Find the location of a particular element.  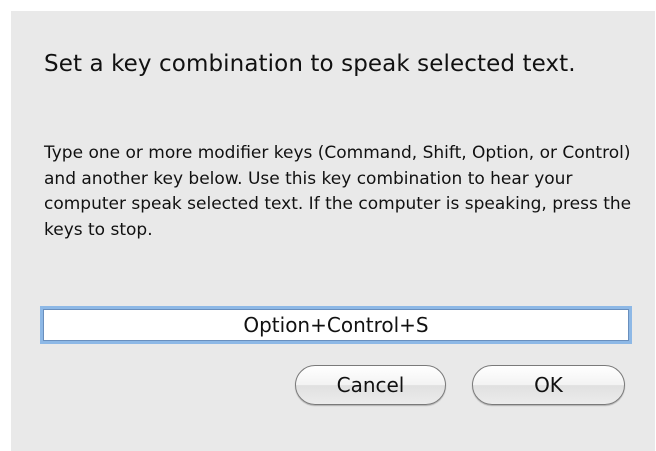

cancel-button: Cancel is located at coordinates (370, 385).